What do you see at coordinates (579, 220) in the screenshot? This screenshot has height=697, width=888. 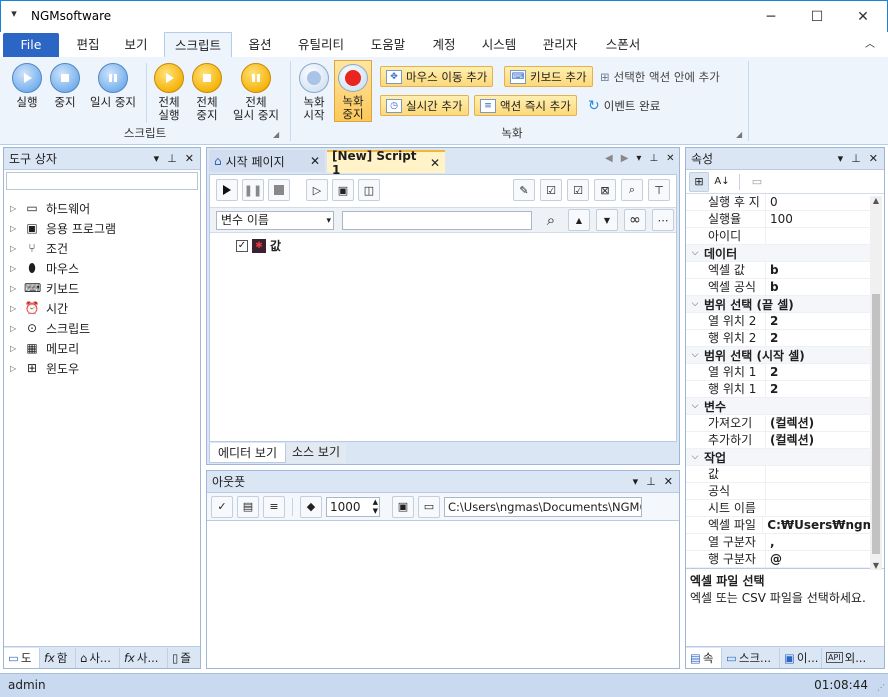 I see `arrow-up-icon: ▲` at bounding box center [579, 220].